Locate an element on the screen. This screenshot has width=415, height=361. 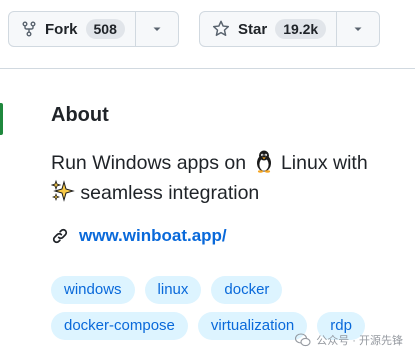
website-link: www.winboat.app/ is located at coordinates (153, 236).